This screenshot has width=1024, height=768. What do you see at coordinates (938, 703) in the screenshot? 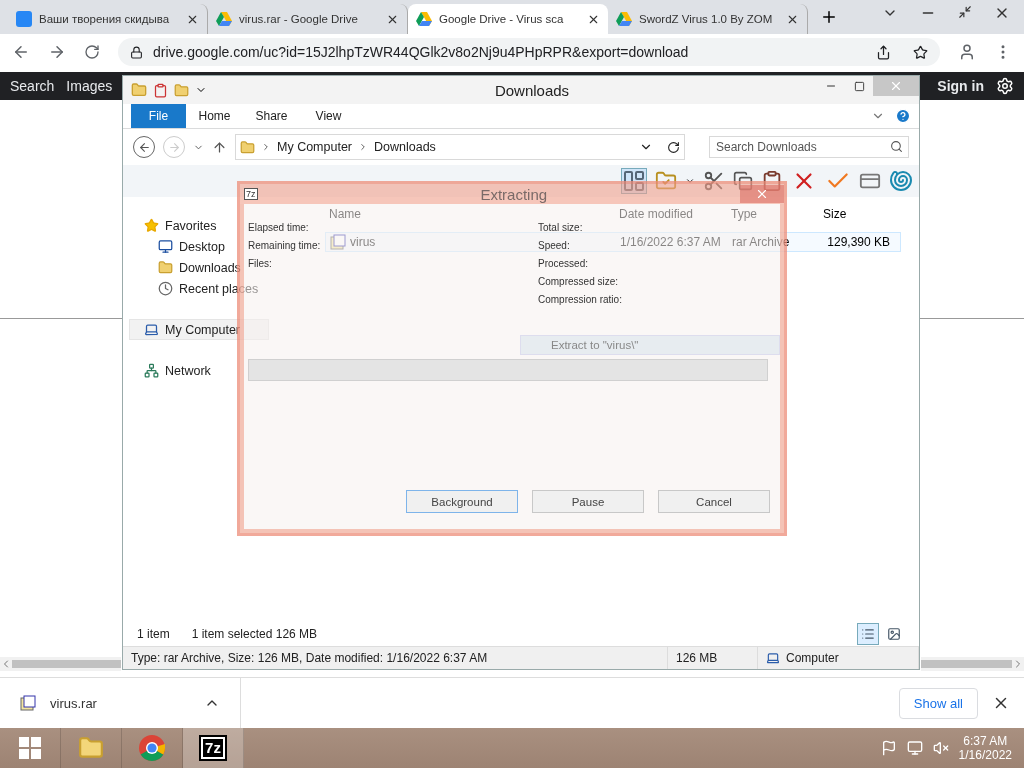
I see `show-all-button: Show all` at bounding box center [938, 703].